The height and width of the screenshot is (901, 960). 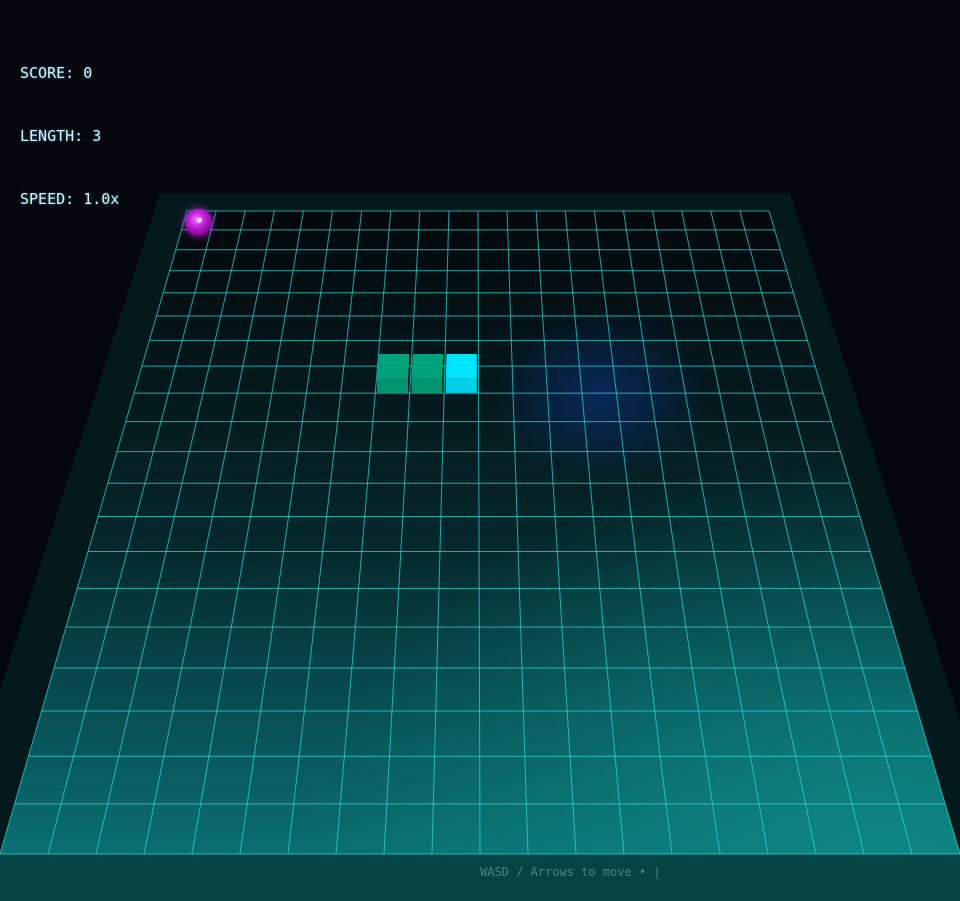 What do you see at coordinates (97, 136) in the screenshot?
I see `length-value: 3` at bounding box center [97, 136].